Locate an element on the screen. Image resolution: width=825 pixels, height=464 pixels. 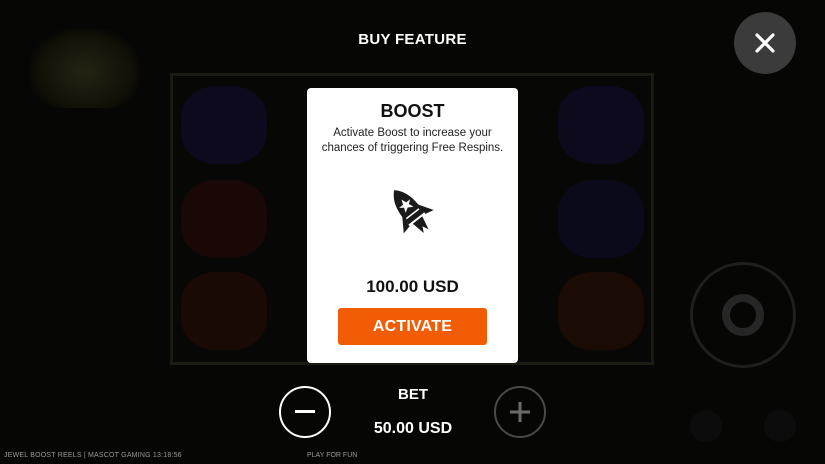
feature-price: 100.00 USD is located at coordinates (412, 286).